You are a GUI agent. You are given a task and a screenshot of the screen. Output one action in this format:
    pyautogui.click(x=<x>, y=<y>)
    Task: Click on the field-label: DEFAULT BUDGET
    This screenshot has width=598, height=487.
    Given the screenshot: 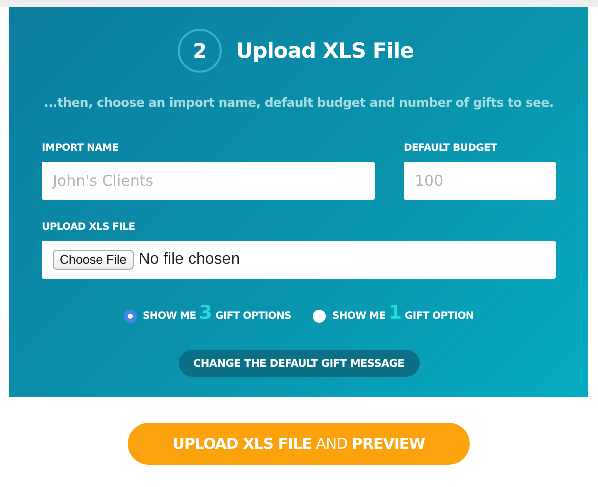 What is the action you would take?
    pyautogui.click(x=451, y=148)
    